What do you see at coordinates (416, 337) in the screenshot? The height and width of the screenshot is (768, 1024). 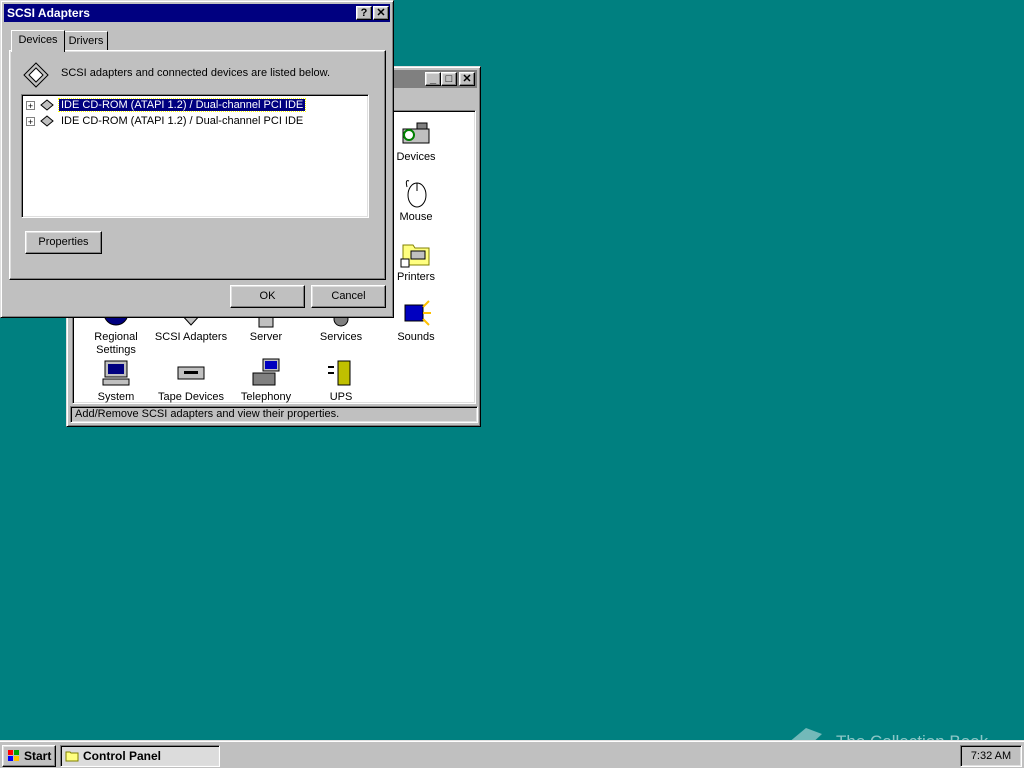 I see `cp-icon-label: Sounds` at bounding box center [416, 337].